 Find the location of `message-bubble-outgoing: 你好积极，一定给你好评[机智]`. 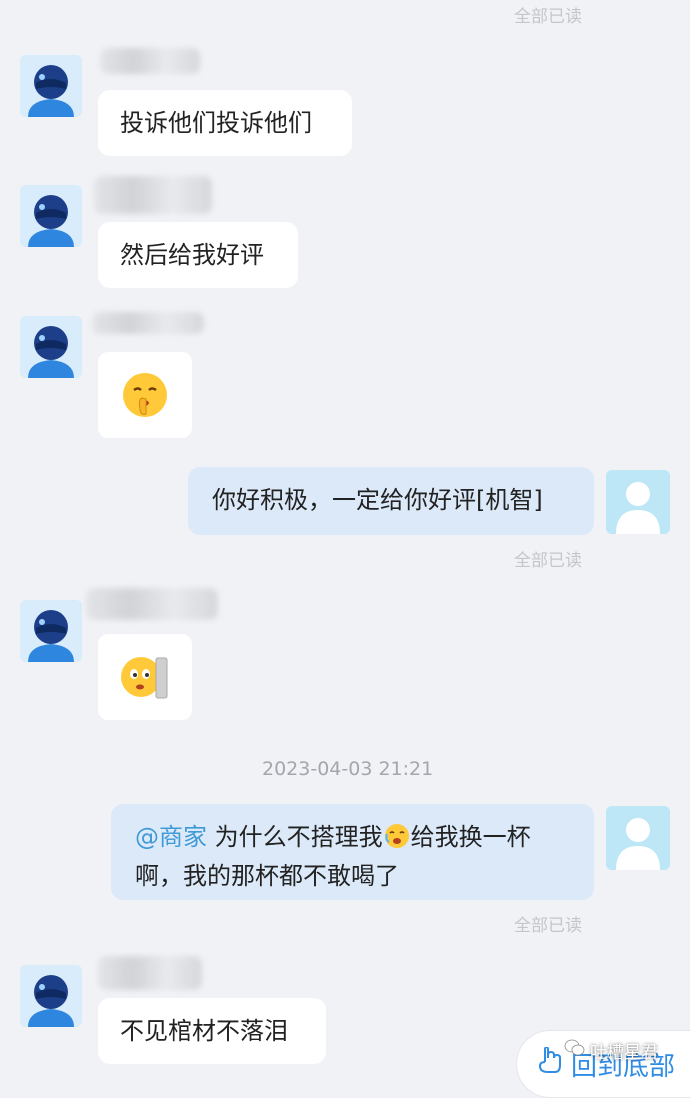

message-bubble-outgoing: 你好积极，一定给你好评[机智] is located at coordinates (391, 501).